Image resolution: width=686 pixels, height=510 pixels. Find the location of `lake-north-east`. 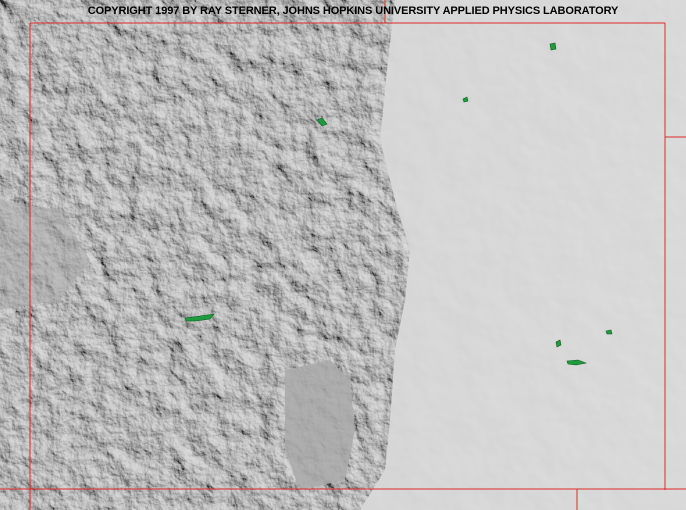

lake-north-east is located at coordinates (553, 46).